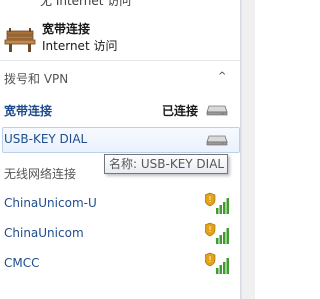  I want to click on wifi-network-item: ChinaUnicom-U, so click(117, 204).